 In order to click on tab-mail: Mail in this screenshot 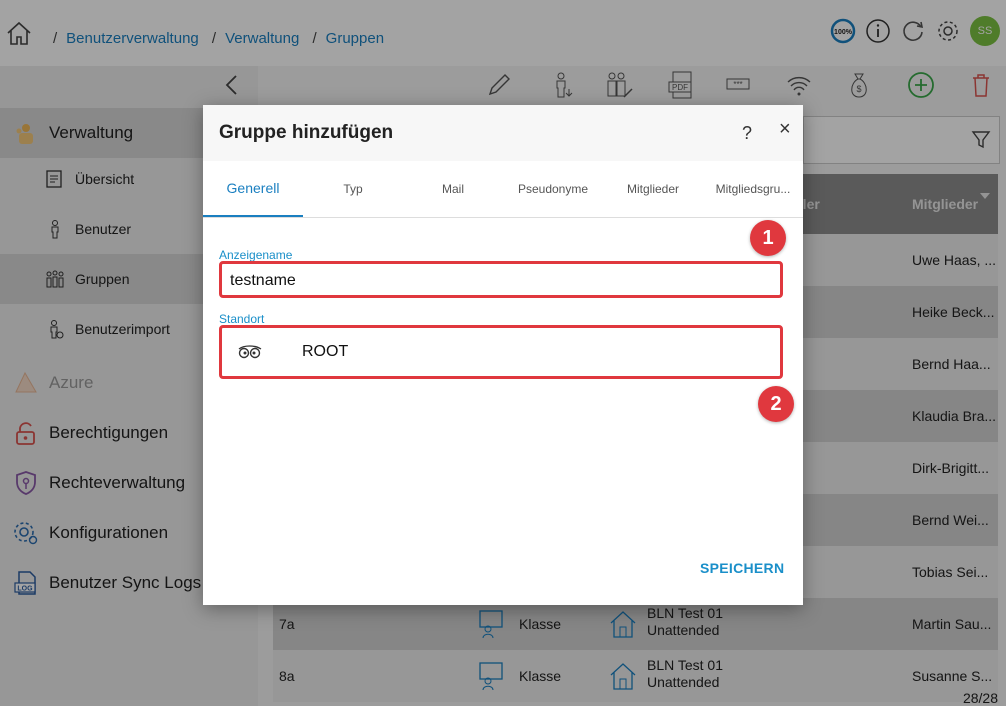, I will do `click(453, 188)`.